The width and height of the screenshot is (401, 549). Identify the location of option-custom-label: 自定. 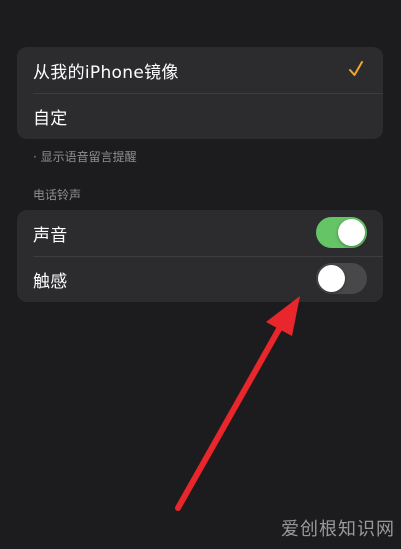
(50, 118).